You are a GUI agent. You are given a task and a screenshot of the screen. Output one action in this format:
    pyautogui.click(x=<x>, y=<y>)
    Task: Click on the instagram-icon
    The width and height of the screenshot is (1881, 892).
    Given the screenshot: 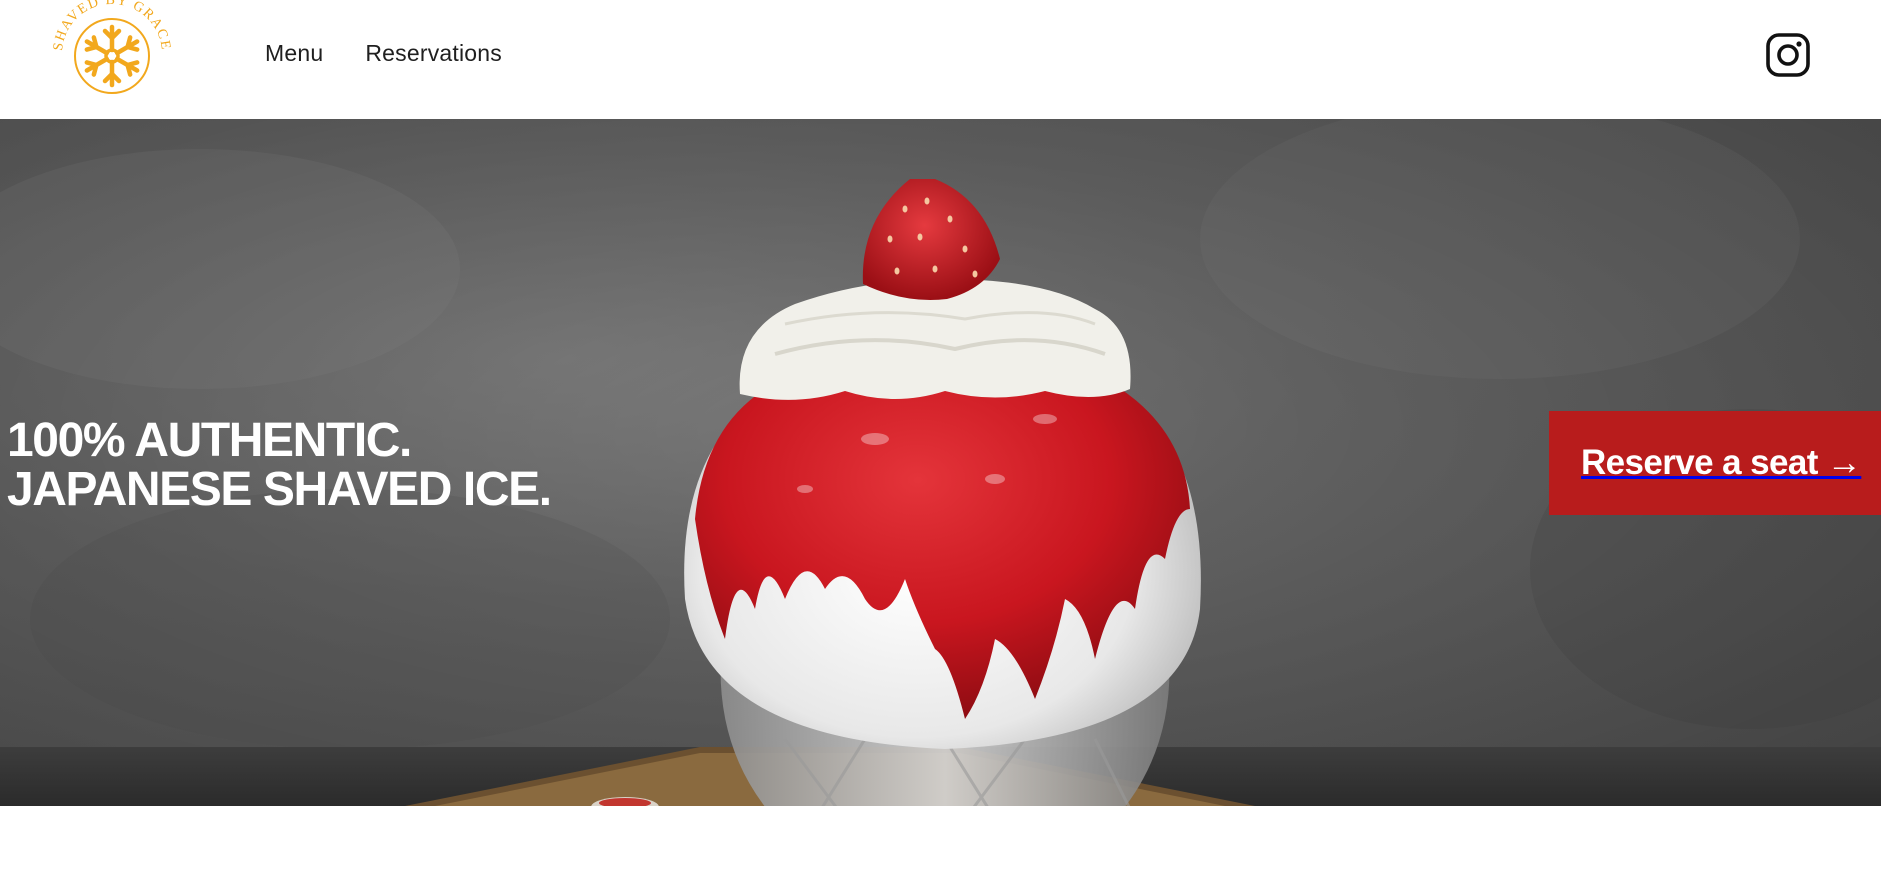 What is the action you would take?
    pyautogui.click(x=1788, y=55)
    